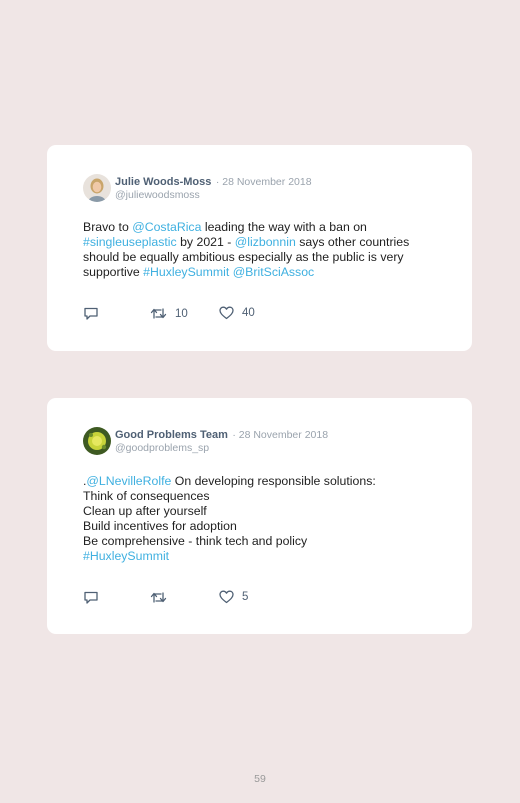  What do you see at coordinates (205, 242) in the screenshot?
I see `tweet-text-segment: by 2021 -` at bounding box center [205, 242].